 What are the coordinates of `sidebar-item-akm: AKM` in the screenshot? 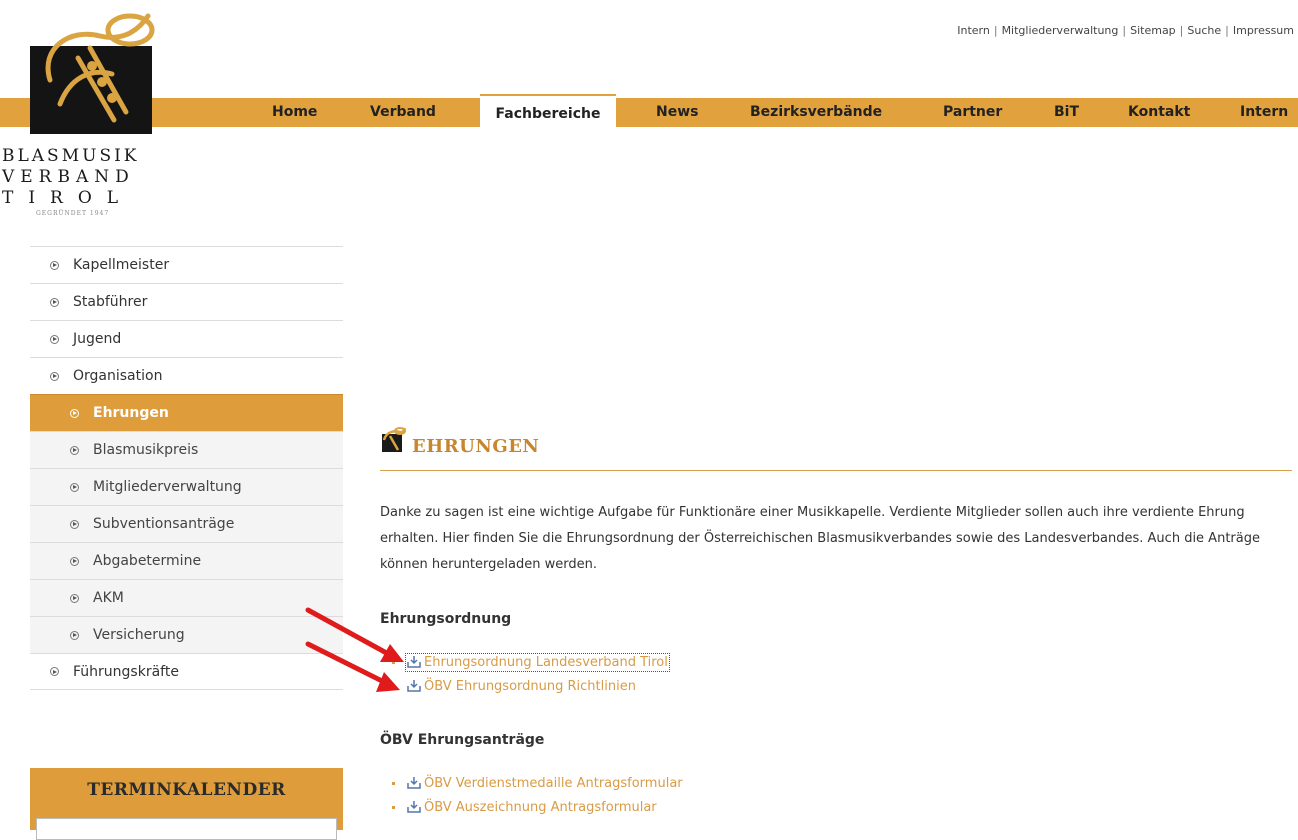 It's located at (186, 597).